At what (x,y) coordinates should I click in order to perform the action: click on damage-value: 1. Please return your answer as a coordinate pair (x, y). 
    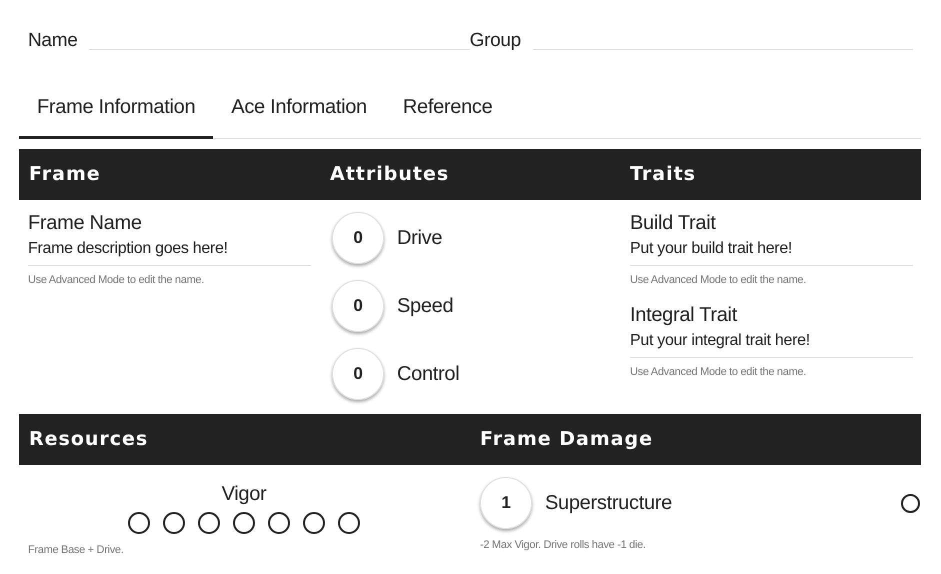
    Looking at the image, I should click on (506, 503).